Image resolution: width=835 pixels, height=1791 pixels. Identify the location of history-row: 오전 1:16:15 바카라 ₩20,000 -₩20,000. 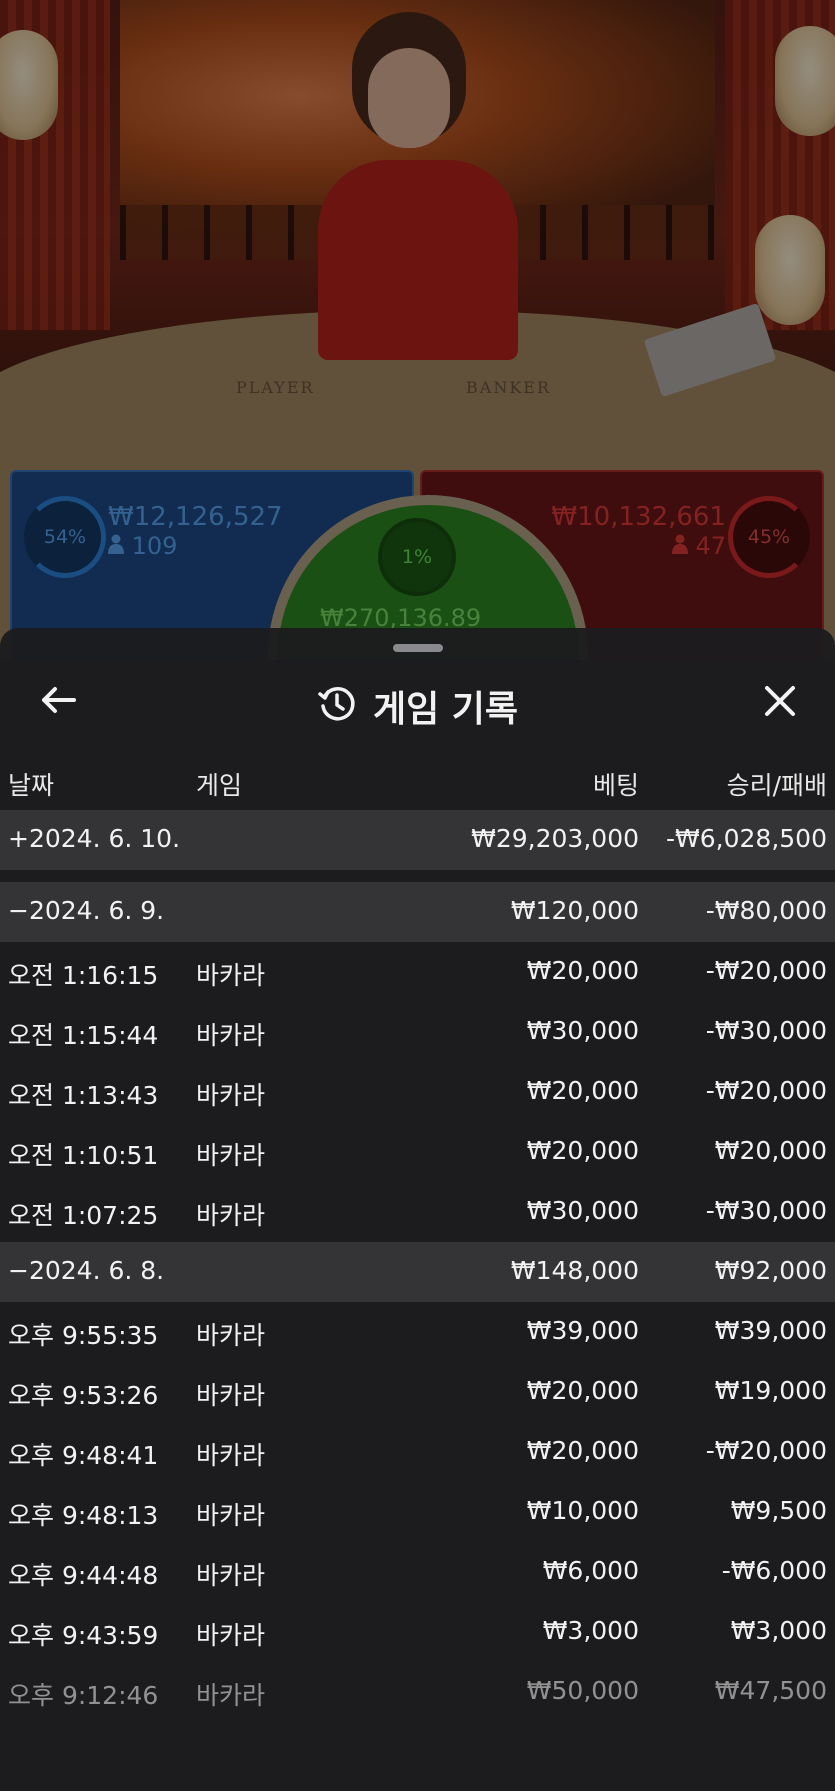
(417, 972).